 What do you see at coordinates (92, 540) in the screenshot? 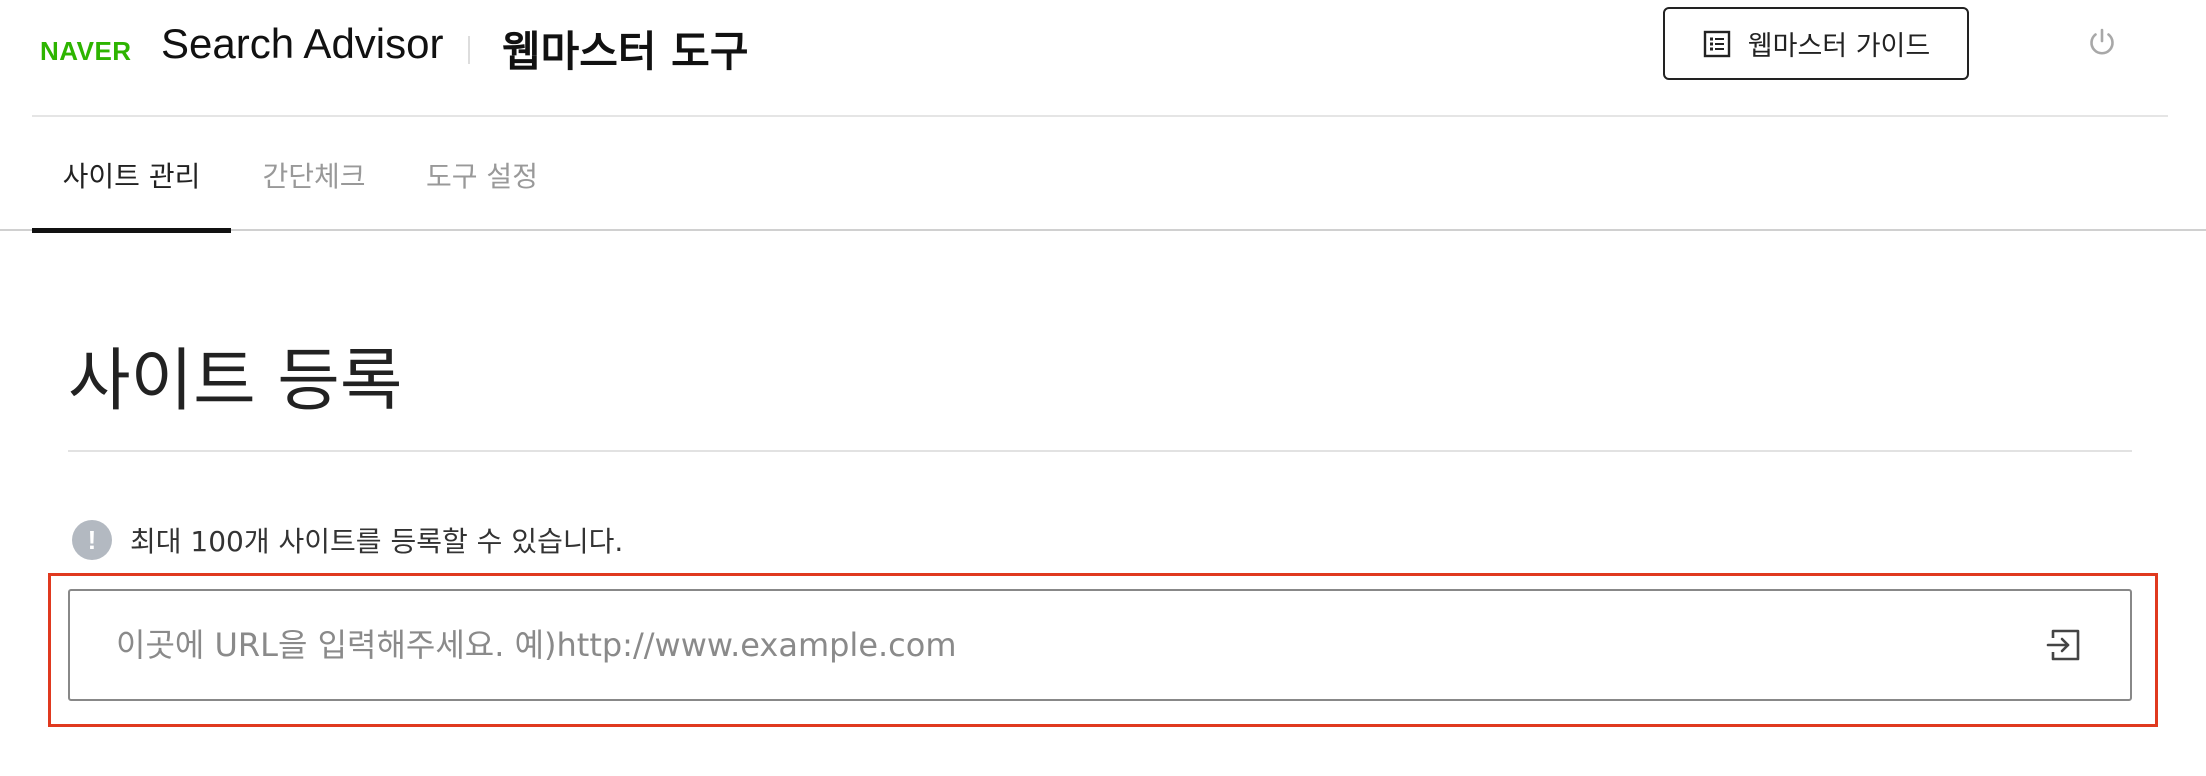
I see `exclamation-circle-icon: !` at bounding box center [92, 540].